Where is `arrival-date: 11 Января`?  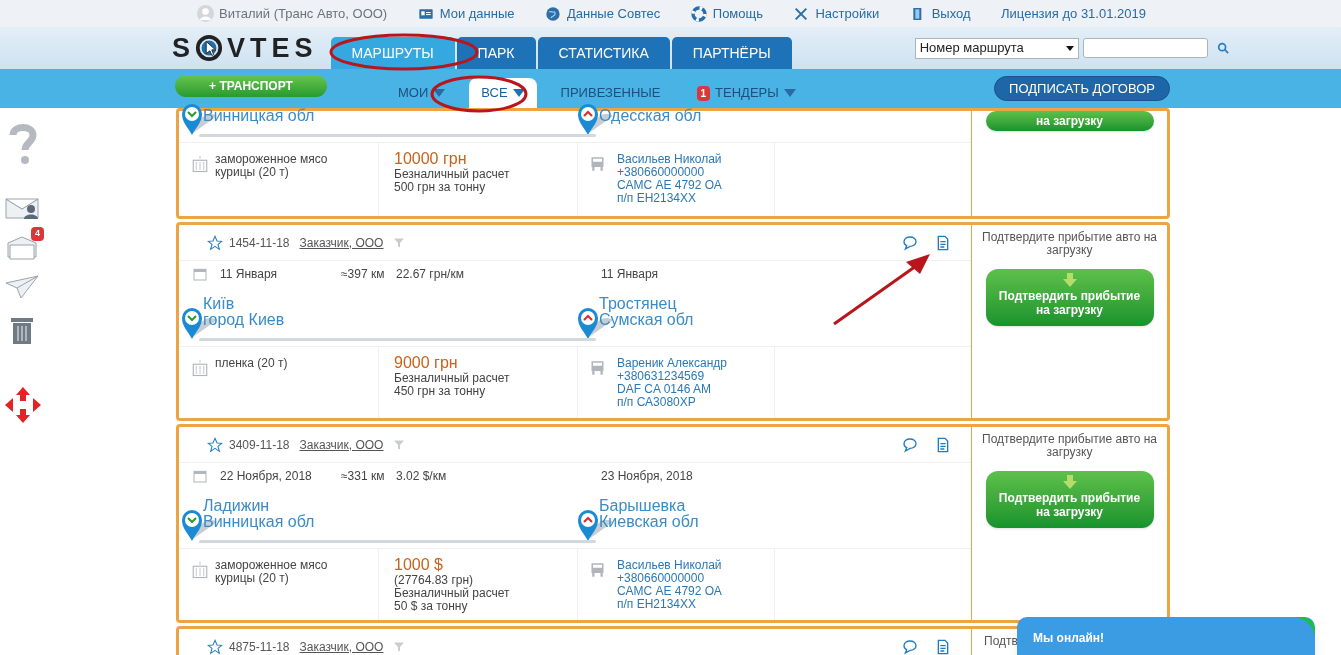 arrival-date: 11 Января is located at coordinates (630, 274).